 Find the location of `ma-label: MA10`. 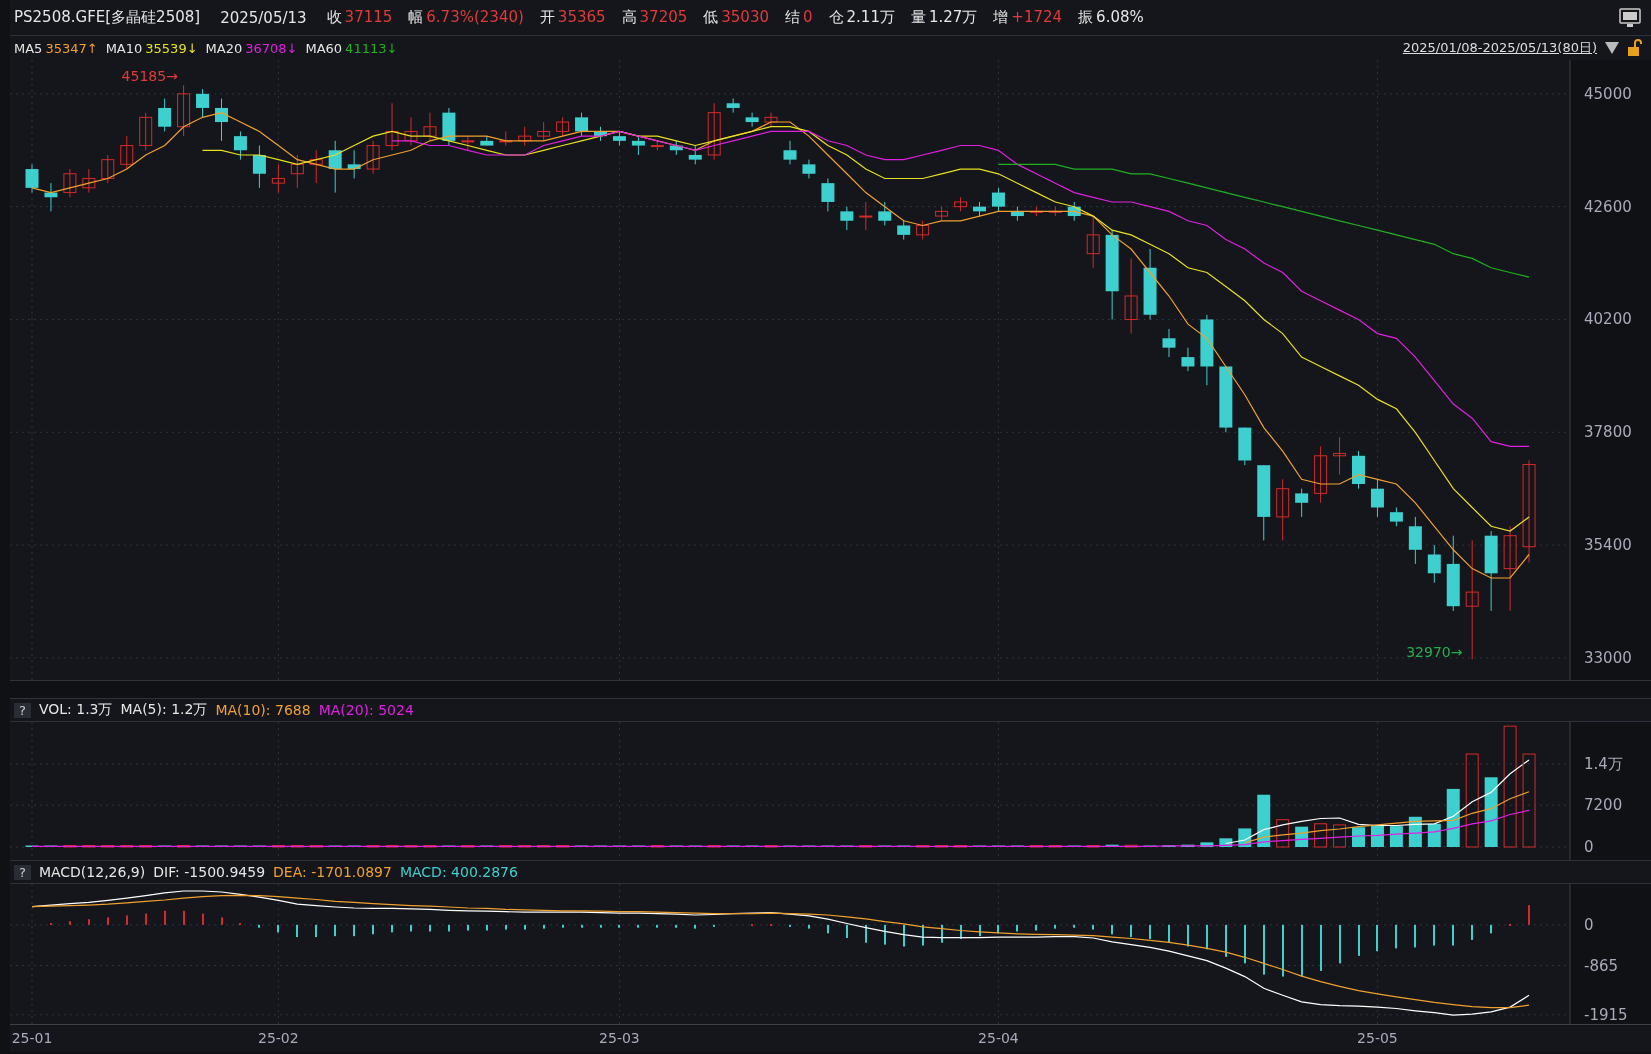

ma-label: MA10 is located at coordinates (124, 48).